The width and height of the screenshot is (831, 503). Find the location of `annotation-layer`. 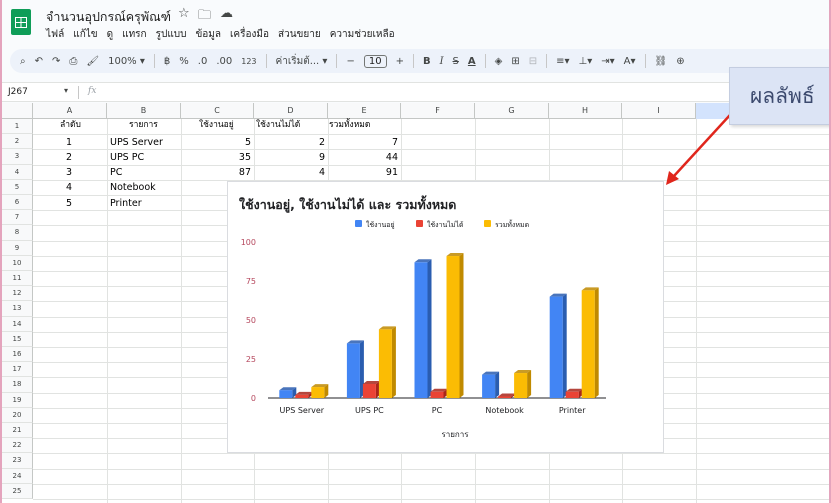

annotation-layer is located at coordinates (698, 149).